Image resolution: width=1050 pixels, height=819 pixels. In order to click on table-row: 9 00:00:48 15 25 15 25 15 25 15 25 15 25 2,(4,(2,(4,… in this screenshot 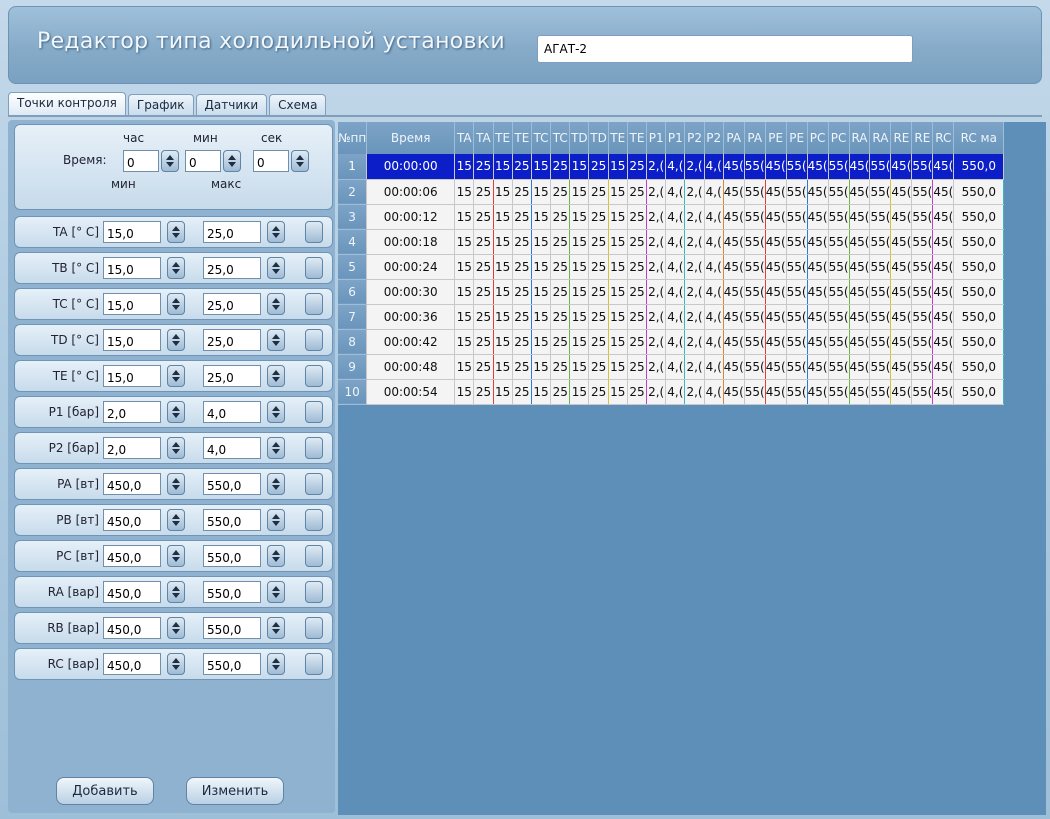, I will do `click(671, 367)`.